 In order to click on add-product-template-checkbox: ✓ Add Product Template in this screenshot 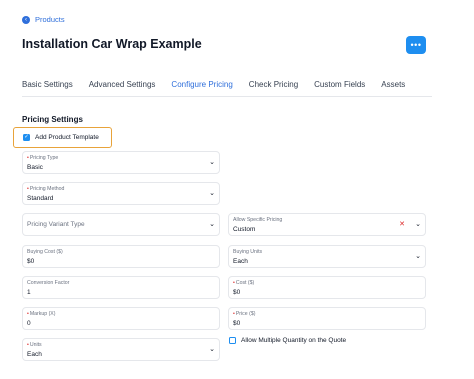, I will do `click(62, 137)`.